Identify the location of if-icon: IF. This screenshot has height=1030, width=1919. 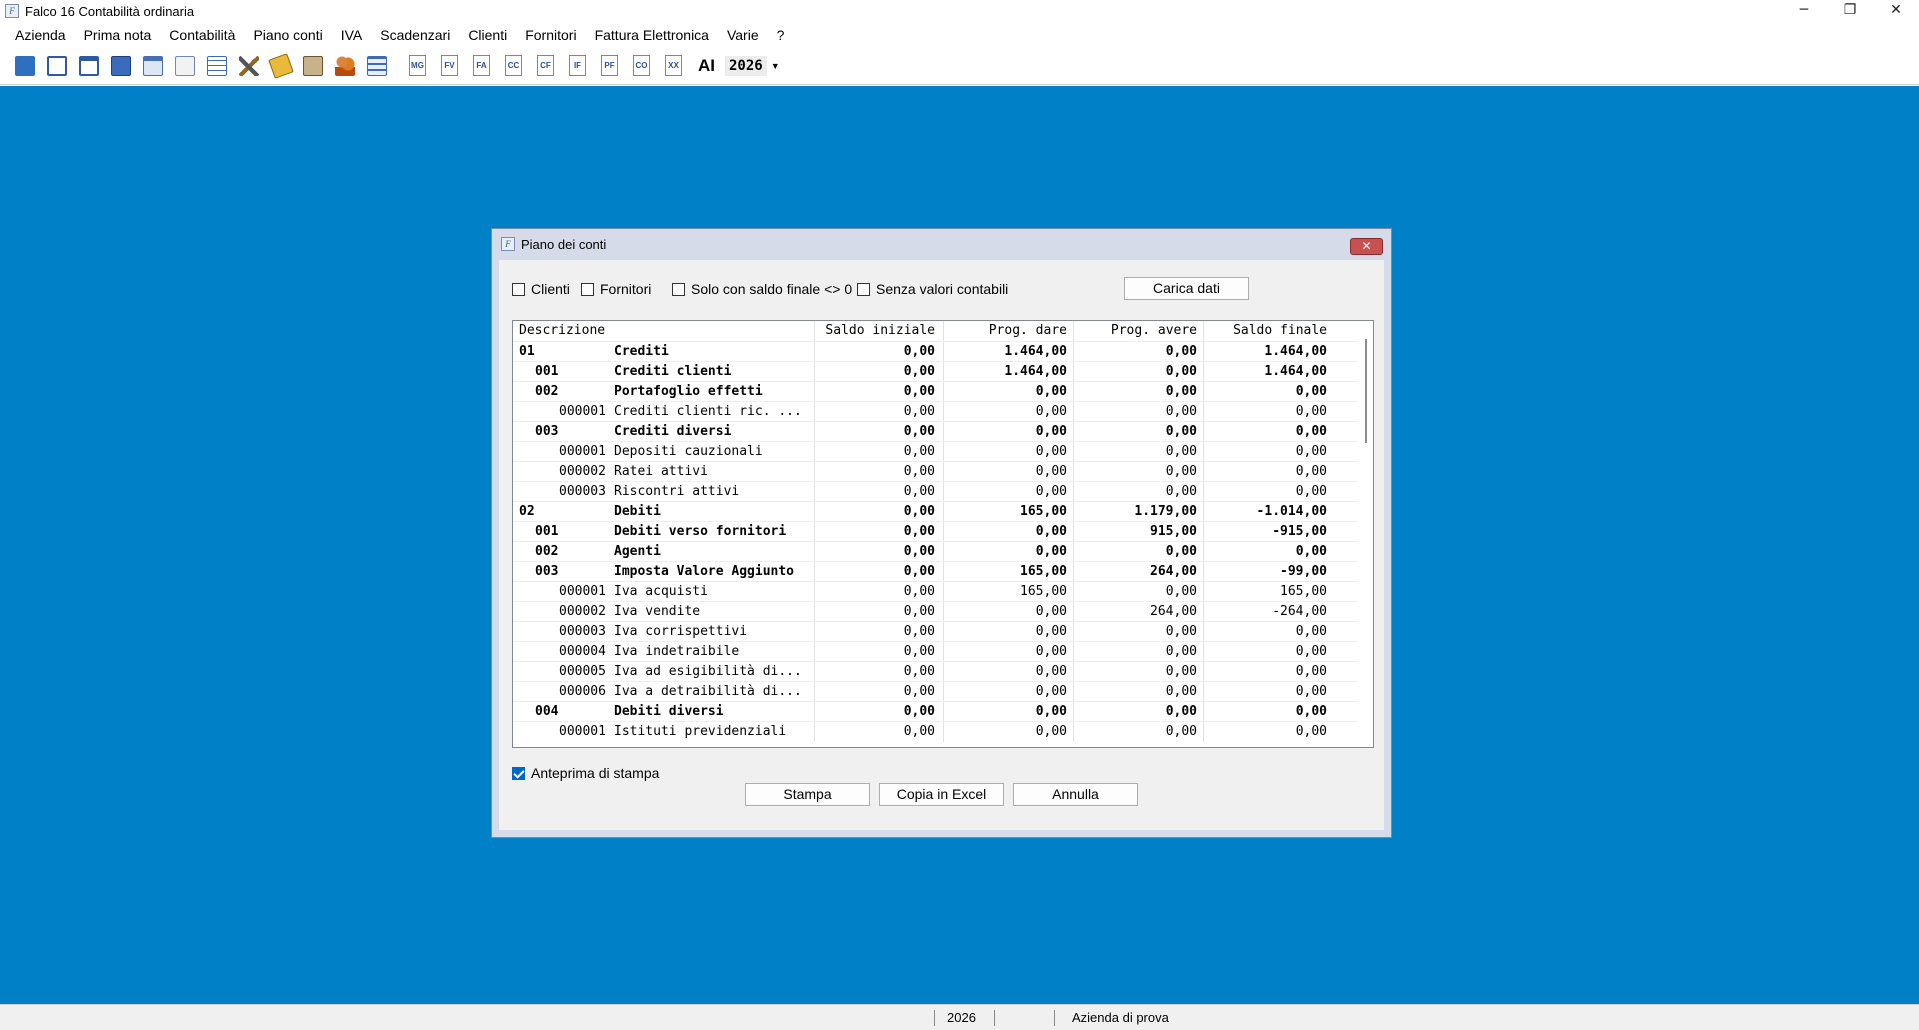
(577, 66).